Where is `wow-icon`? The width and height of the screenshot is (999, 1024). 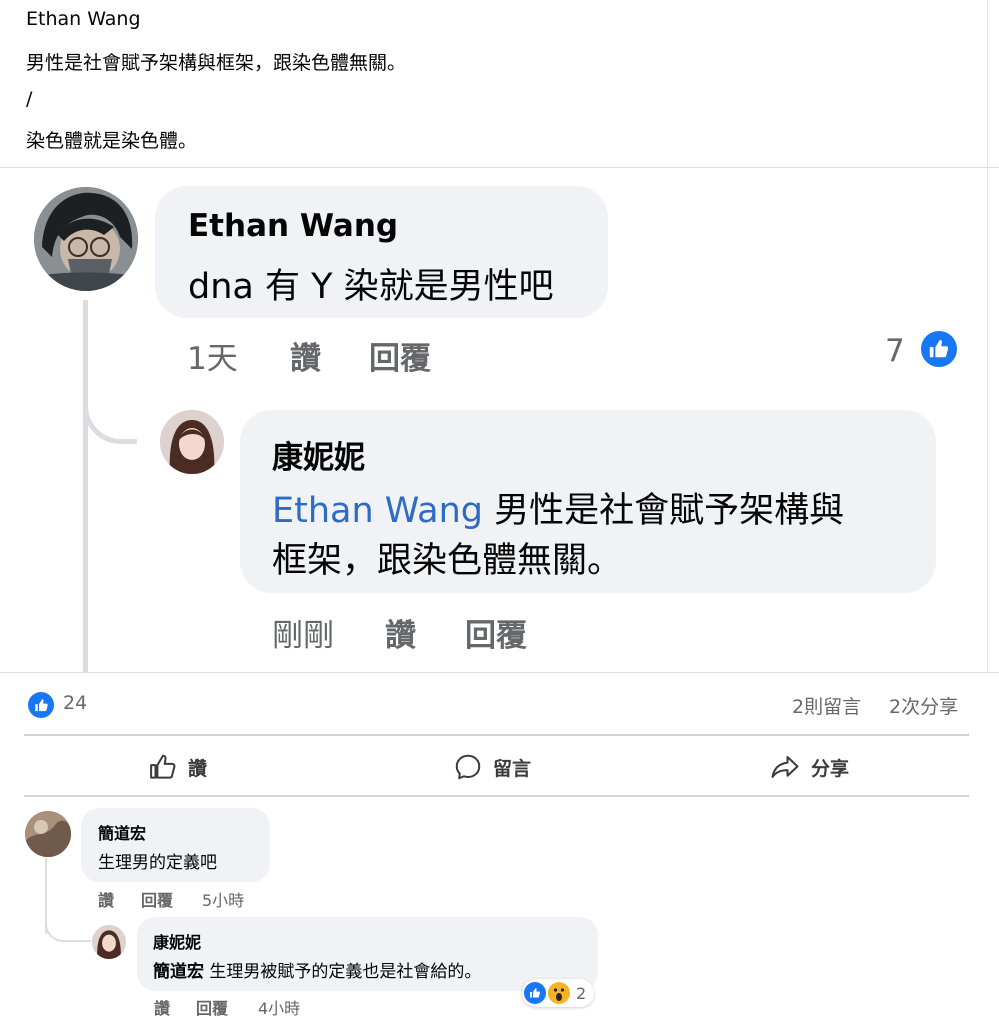
wow-icon is located at coordinates (559, 993).